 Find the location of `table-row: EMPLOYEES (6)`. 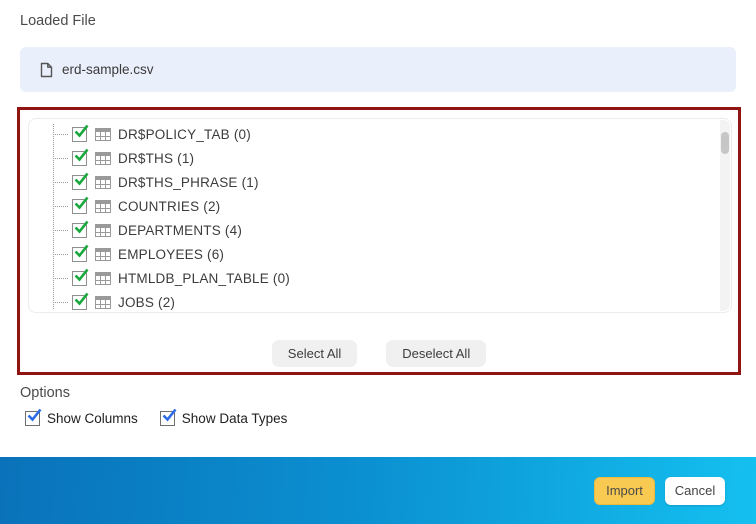

table-row: EMPLOYEES (6) is located at coordinates (373, 254).